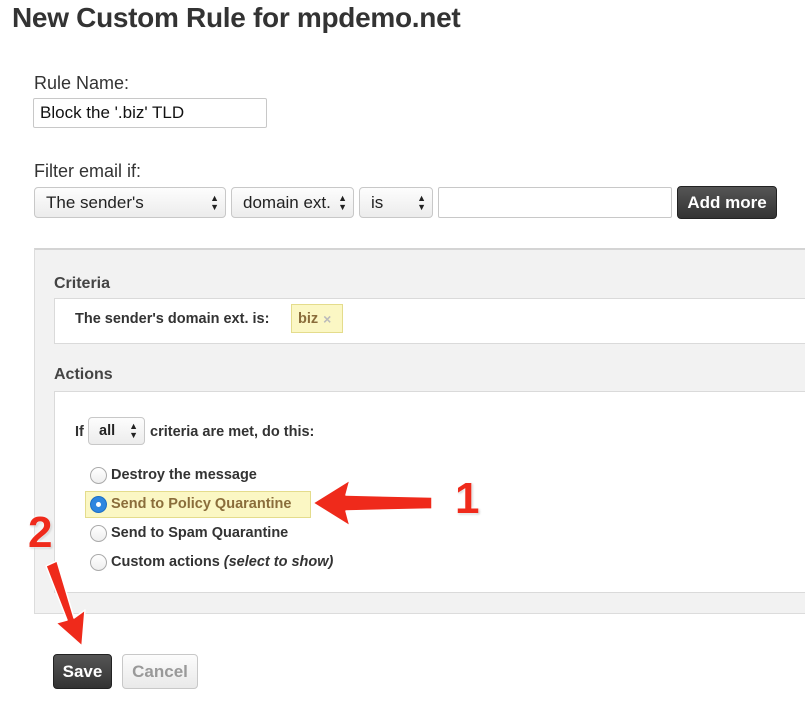 The width and height of the screenshot is (805, 711). I want to click on filter-label: Filter email if:, so click(88, 171).